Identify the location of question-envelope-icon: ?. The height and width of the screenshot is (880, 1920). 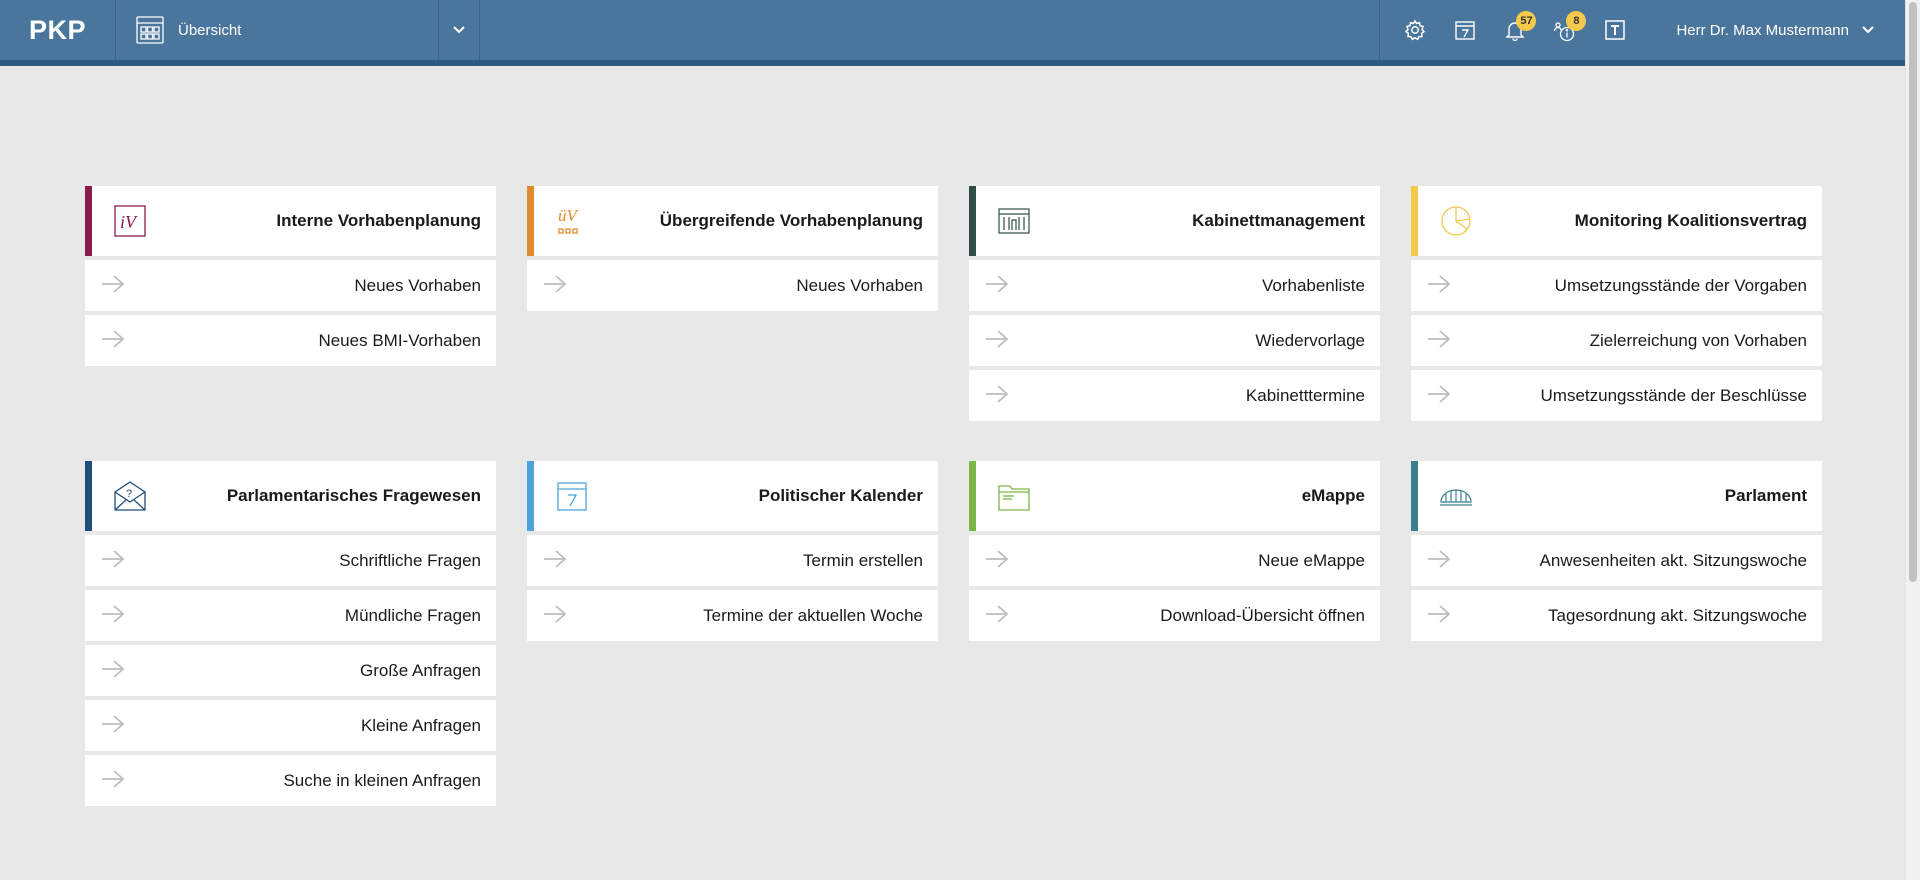
(130, 496).